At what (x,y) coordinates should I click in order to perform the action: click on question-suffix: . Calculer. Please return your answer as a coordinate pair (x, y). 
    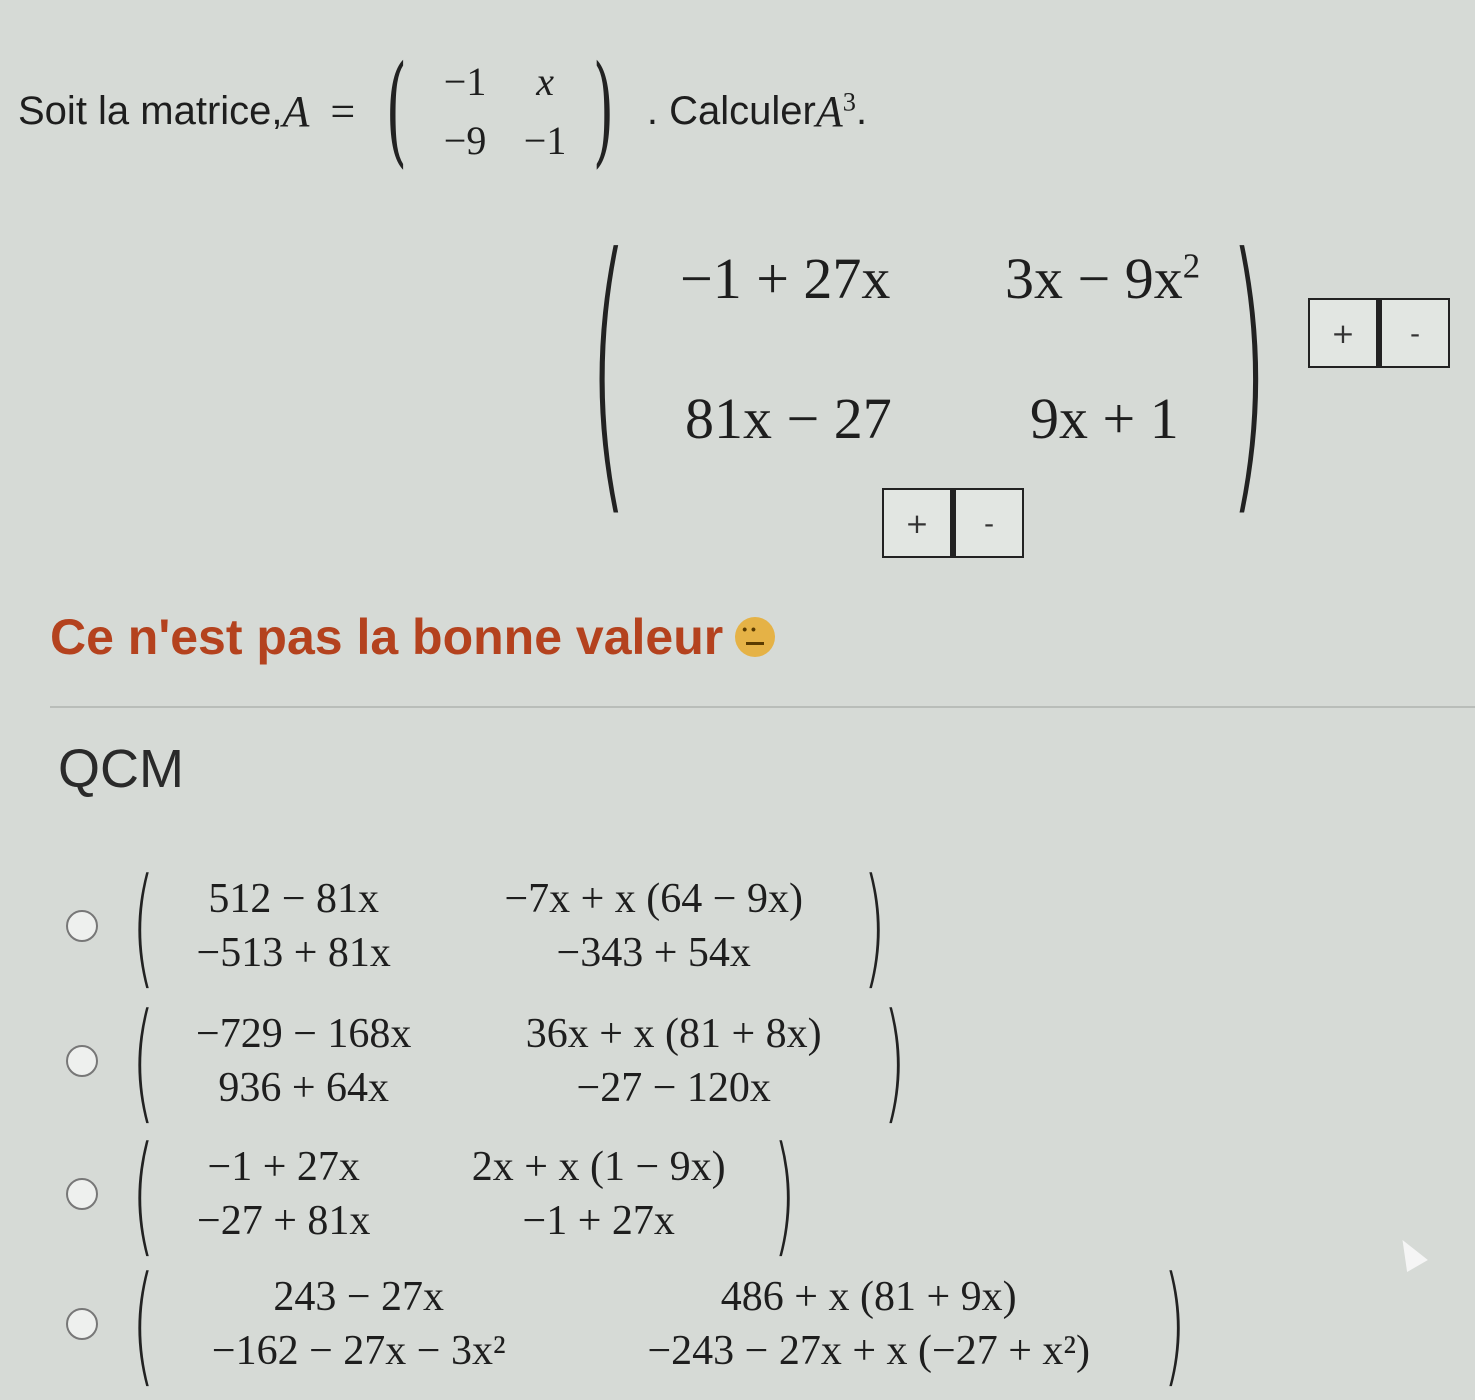
    Looking at the image, I should click on (731, 110).